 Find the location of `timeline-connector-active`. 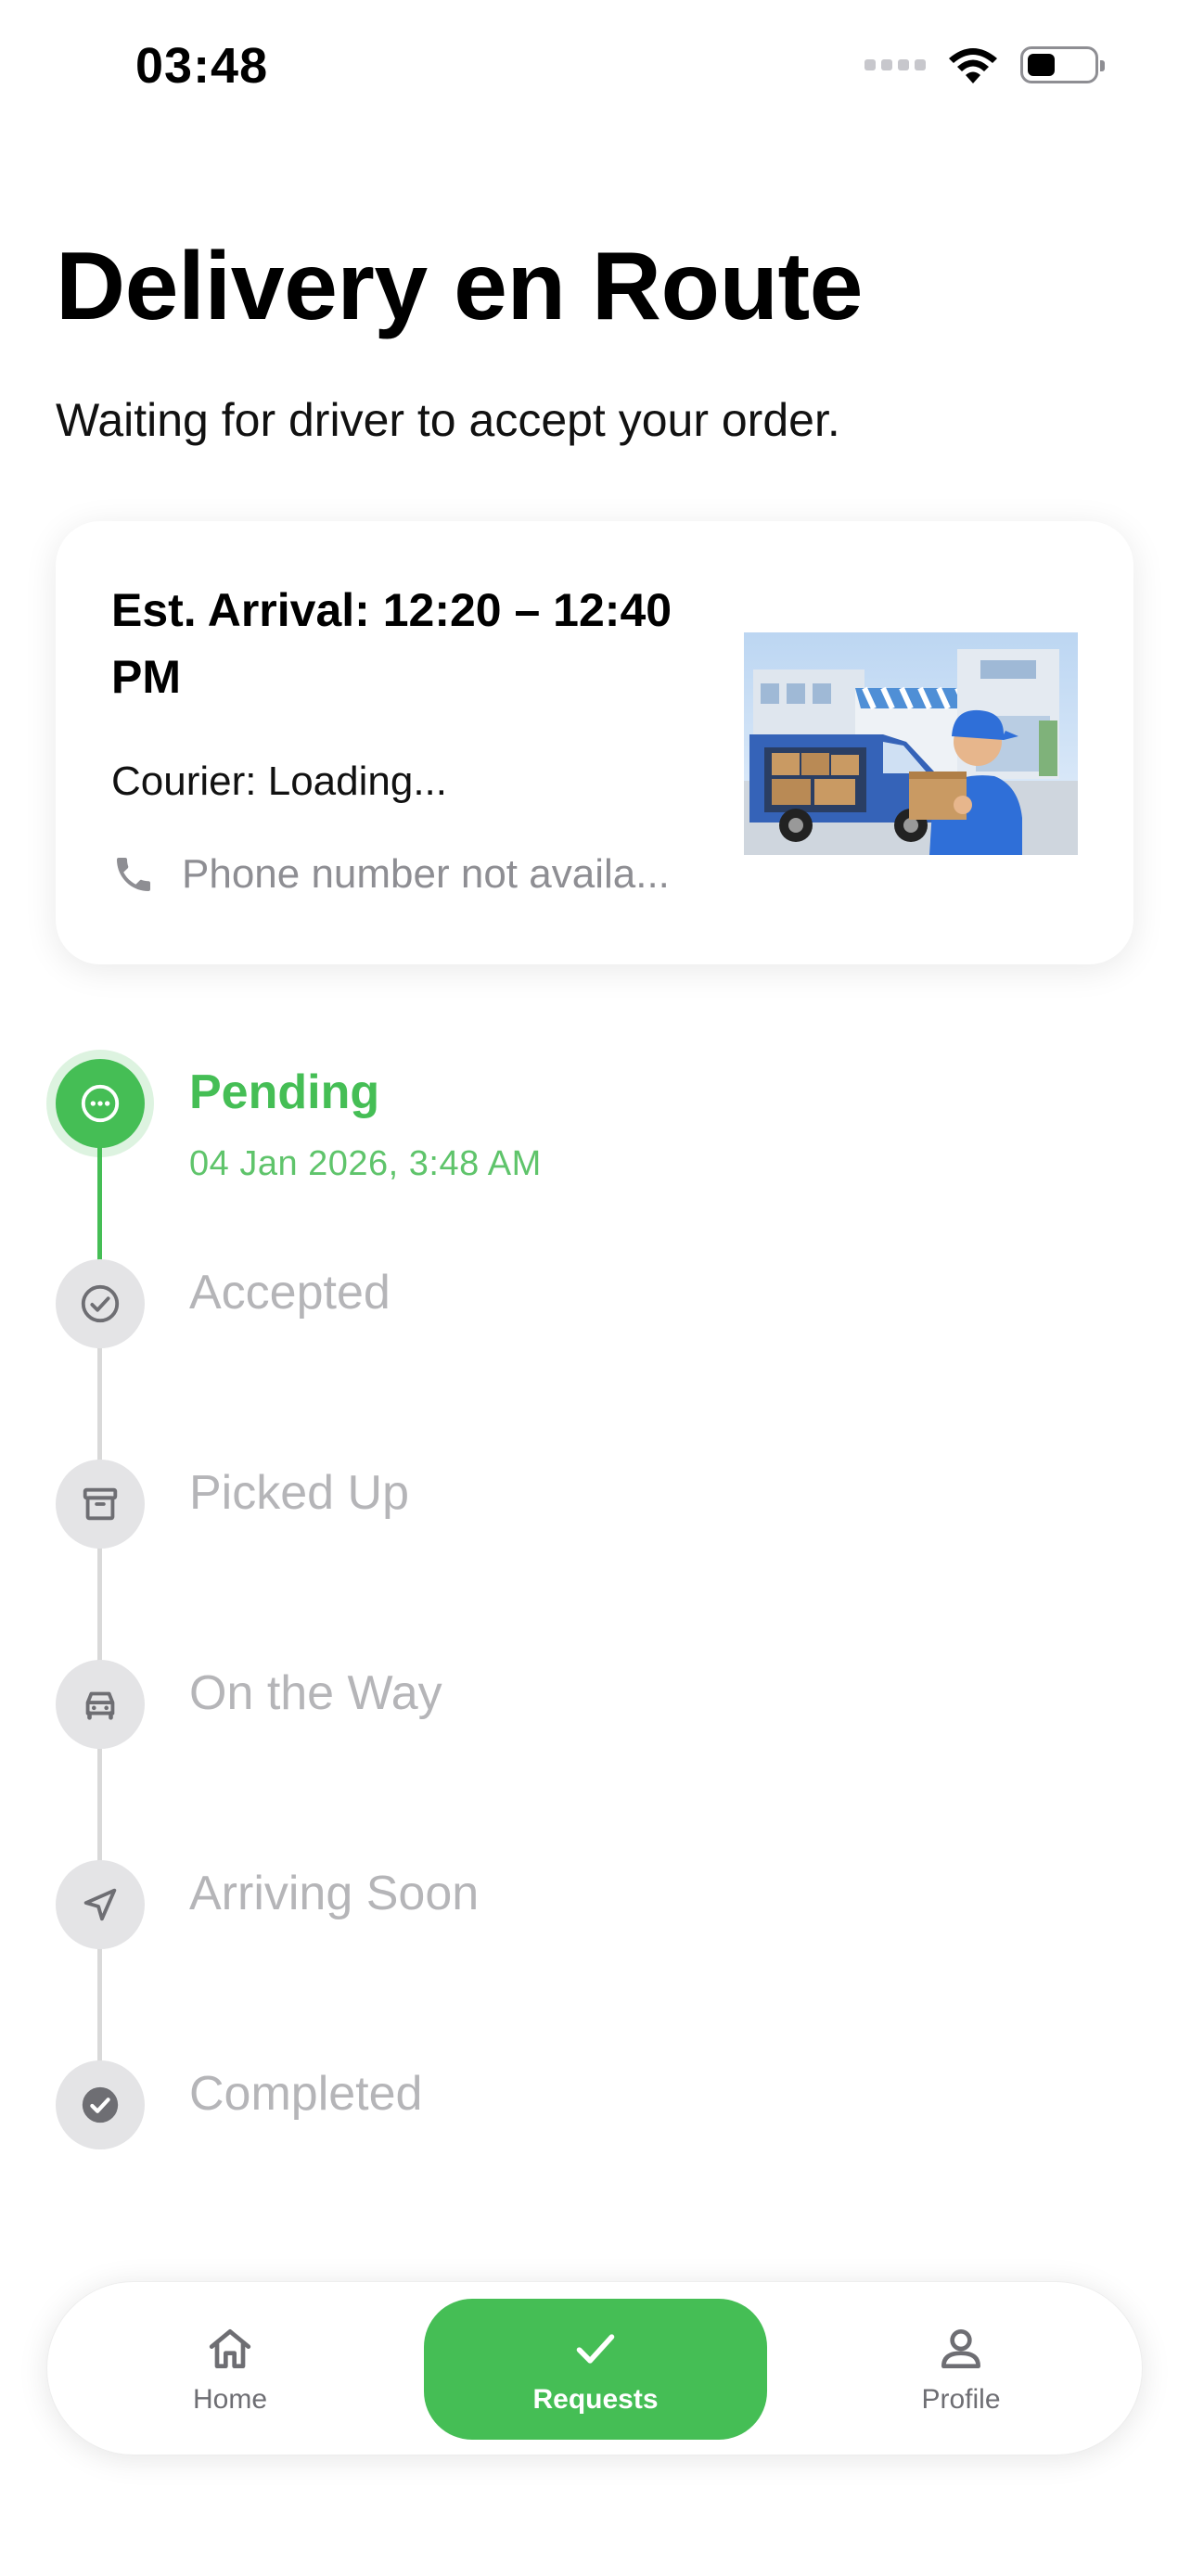

timeline-connector-active is located at coordinates (99, 1201).